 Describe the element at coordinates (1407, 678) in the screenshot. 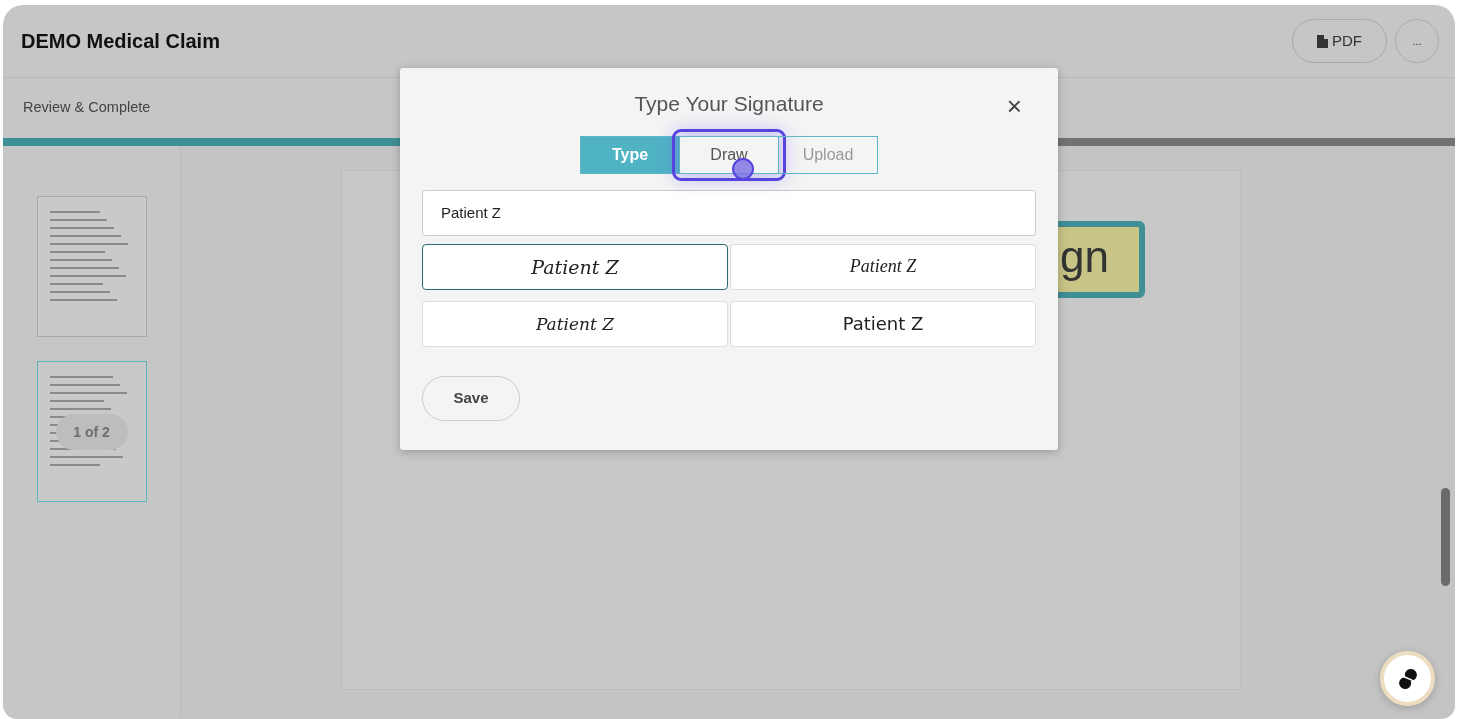

I see `peanut-icon` at that location.